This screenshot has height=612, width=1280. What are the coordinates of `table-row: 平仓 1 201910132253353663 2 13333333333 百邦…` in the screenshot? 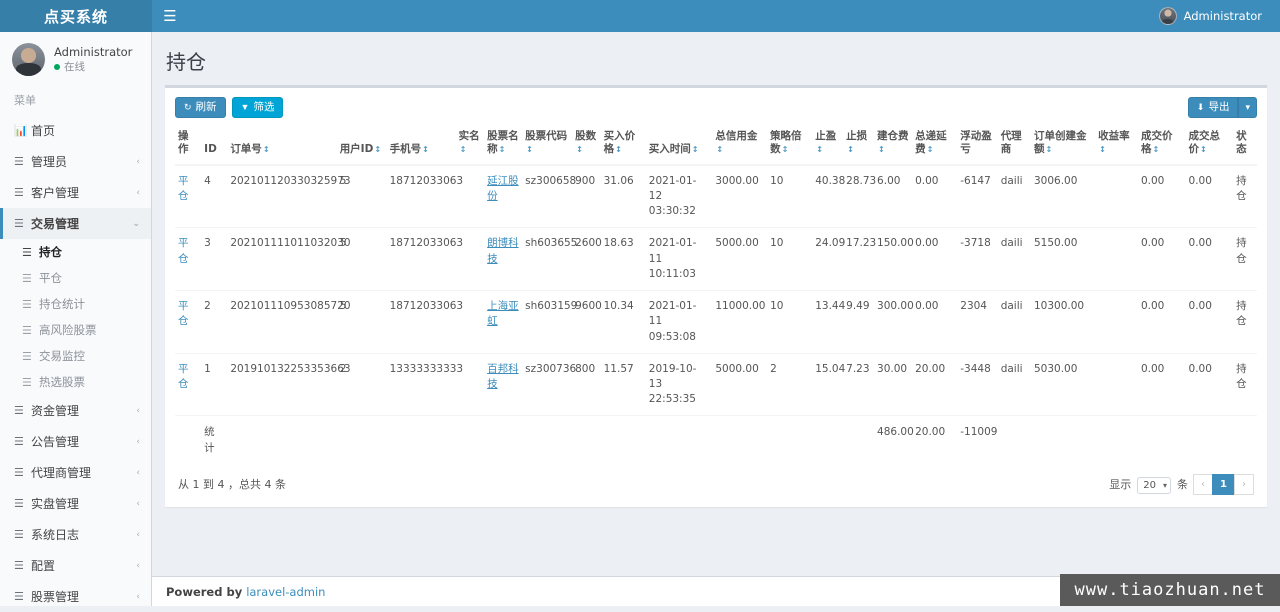 It's located at (716, 384).